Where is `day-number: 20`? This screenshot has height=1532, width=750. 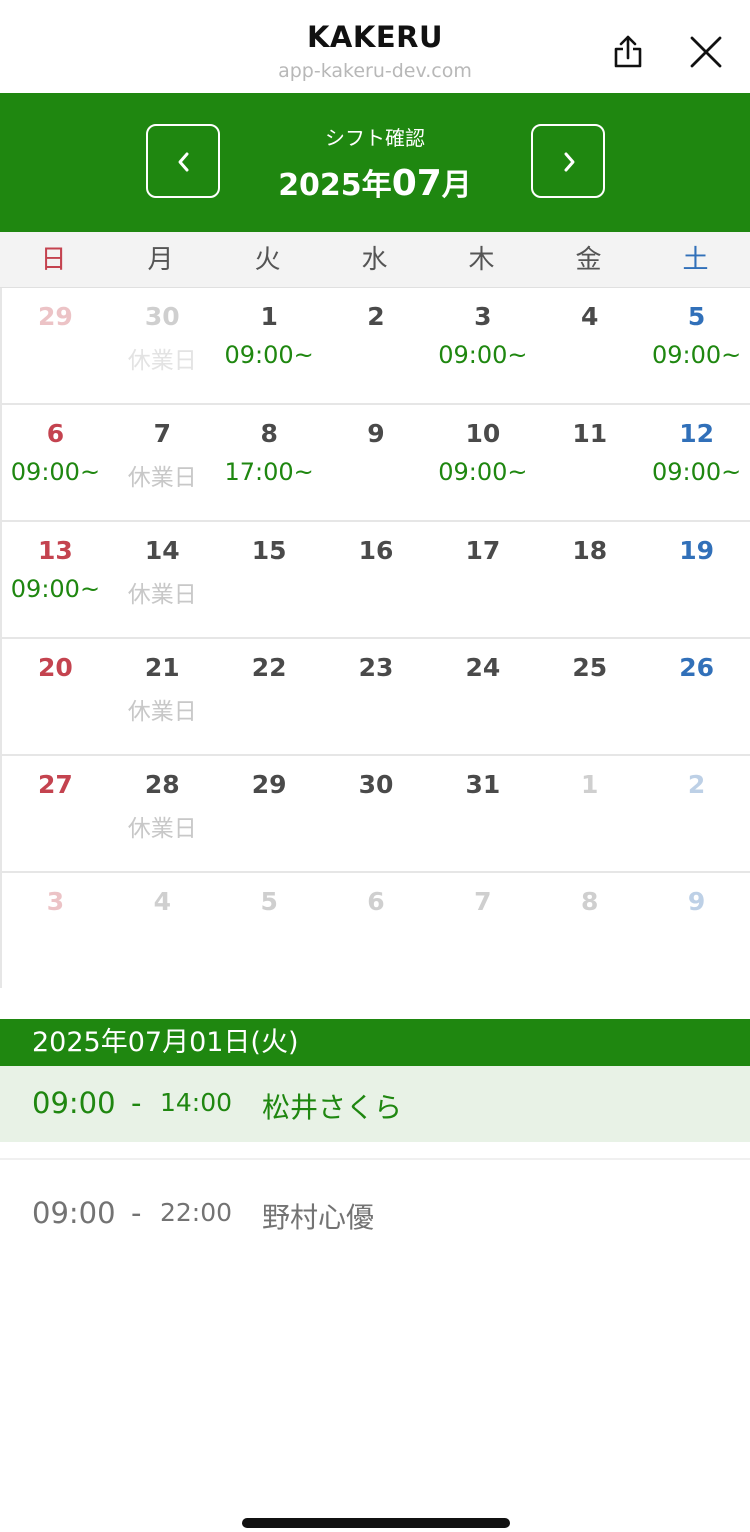
day-number: 20 is located at coordinates (55, 667).